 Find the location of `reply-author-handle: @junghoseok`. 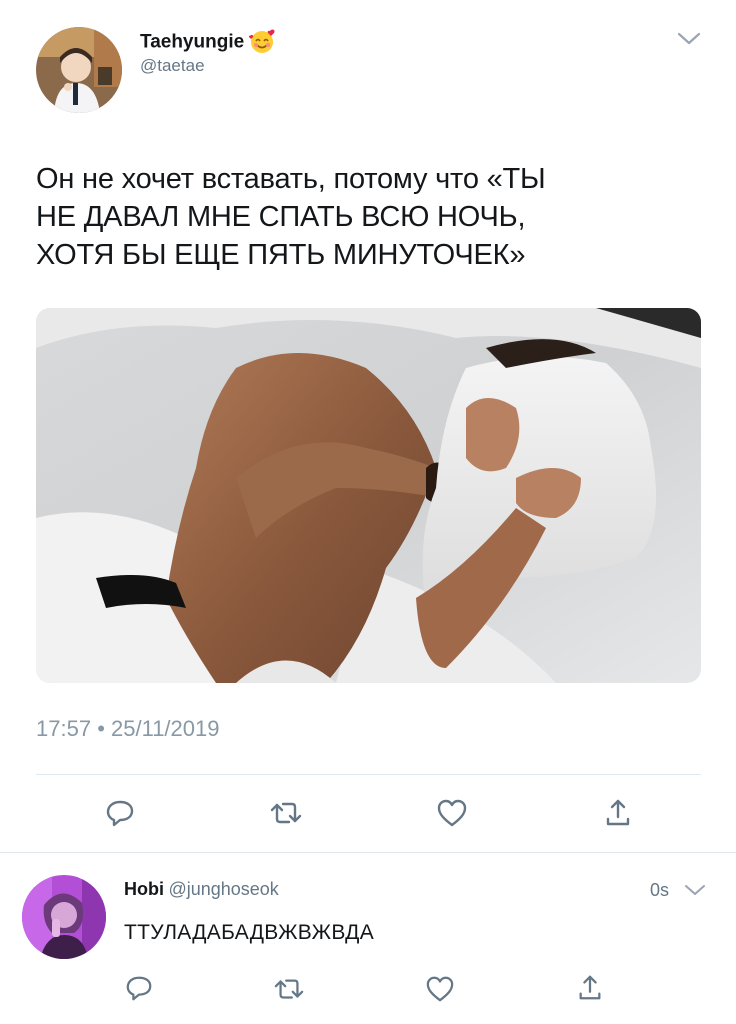

reply-author-handle: @junghoseok is located at coordinates (223, 889).